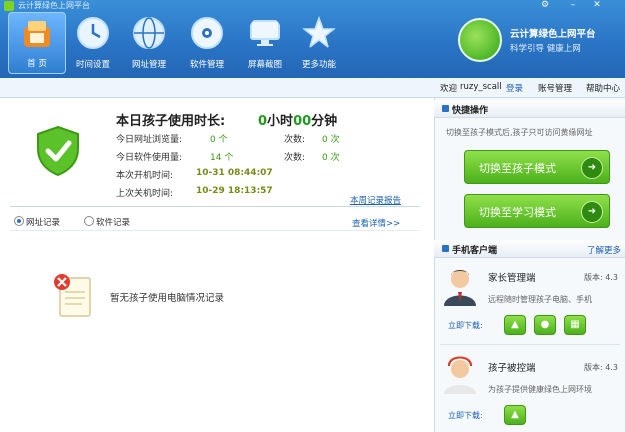 The height and width of the screenshot is (432, 625). What do you see at coordinates (331, 158) in the screenshot?
I see `software-times-value: 0 次` at bounding box center [331, 158].